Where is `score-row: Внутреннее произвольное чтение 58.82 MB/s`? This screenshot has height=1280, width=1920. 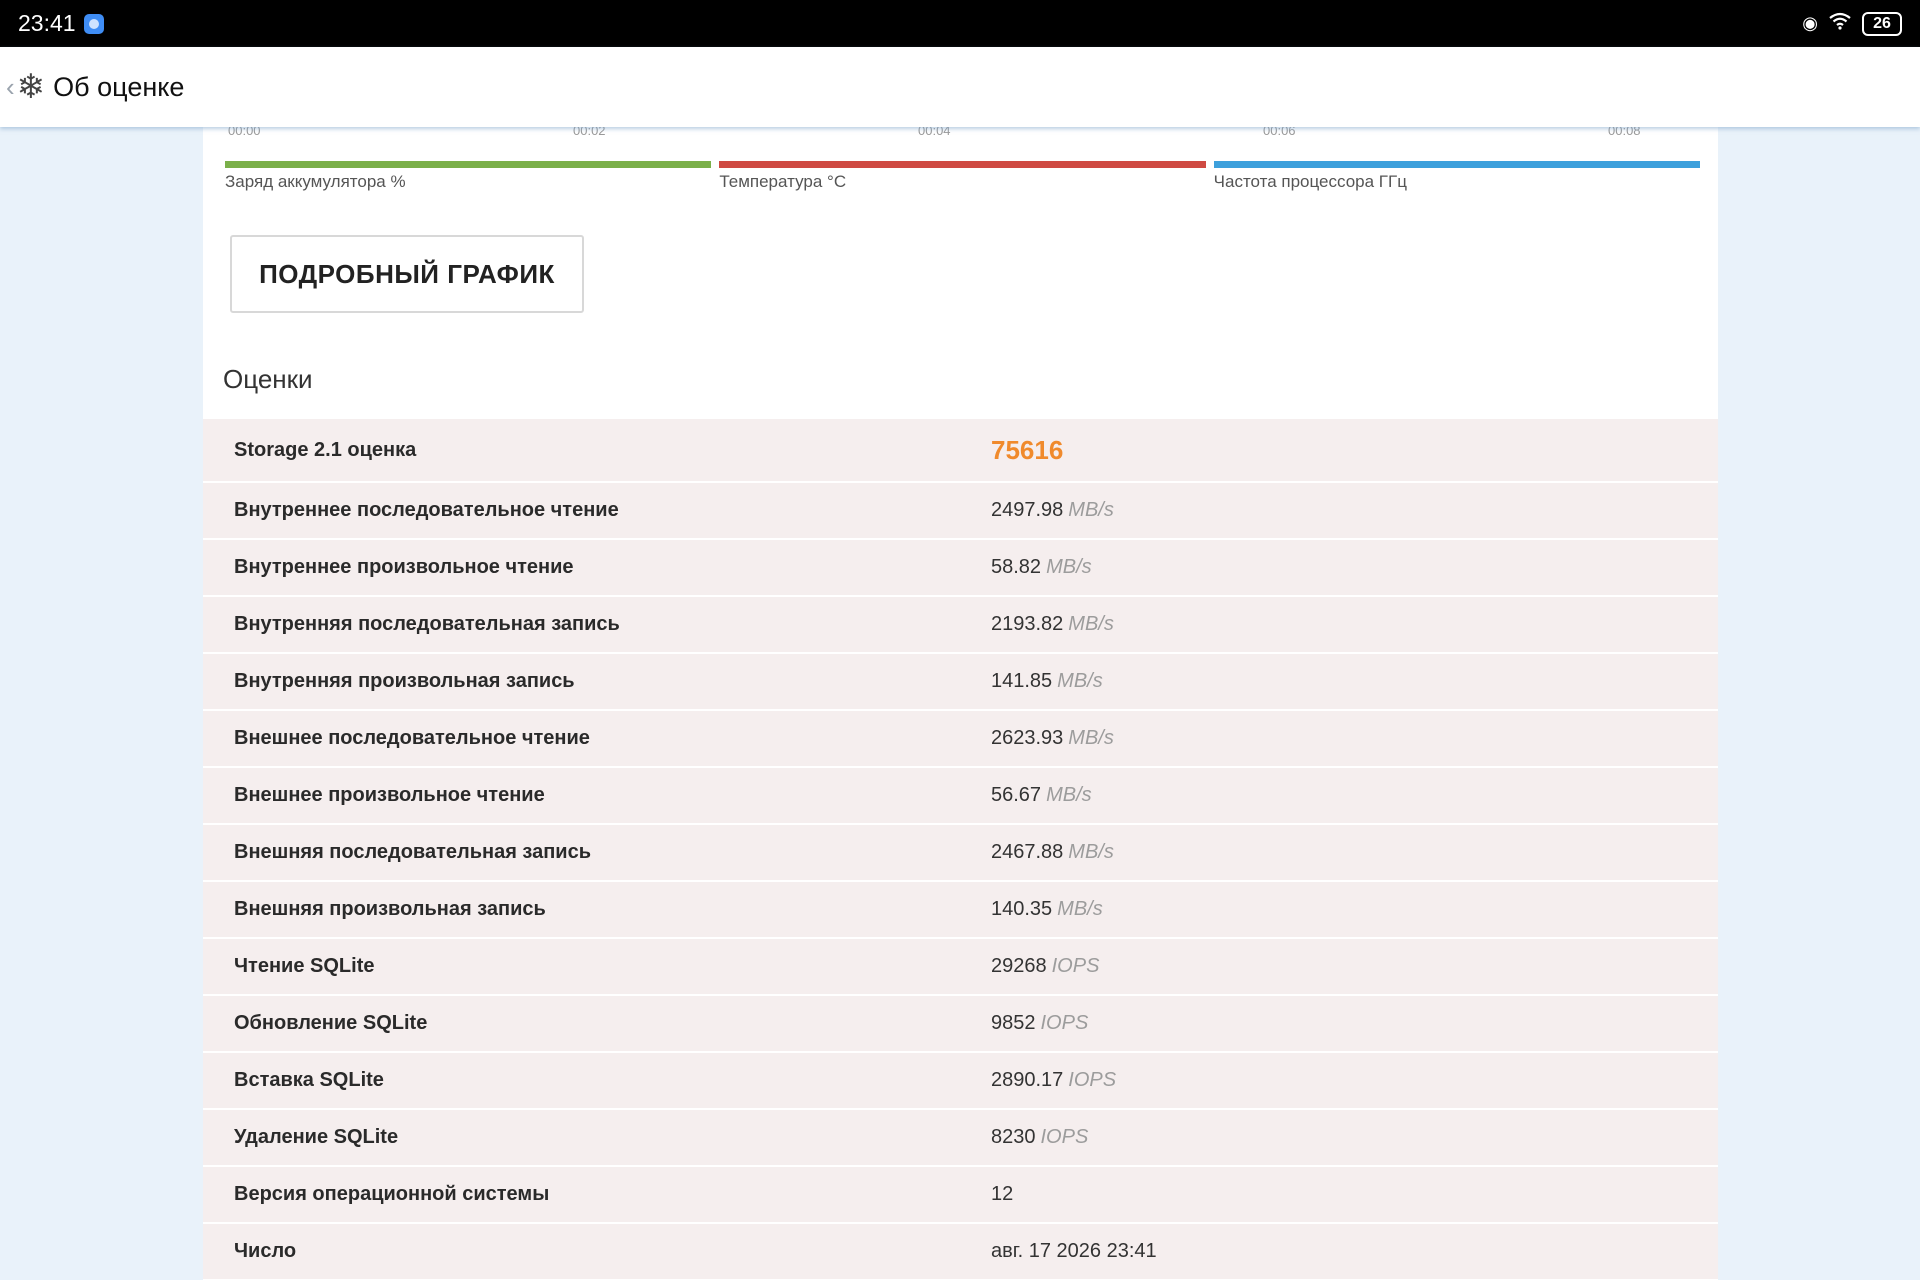 score-row: Внутреннее произвольное чтение 58.82 MB/s is located at coordinates (960, 568).